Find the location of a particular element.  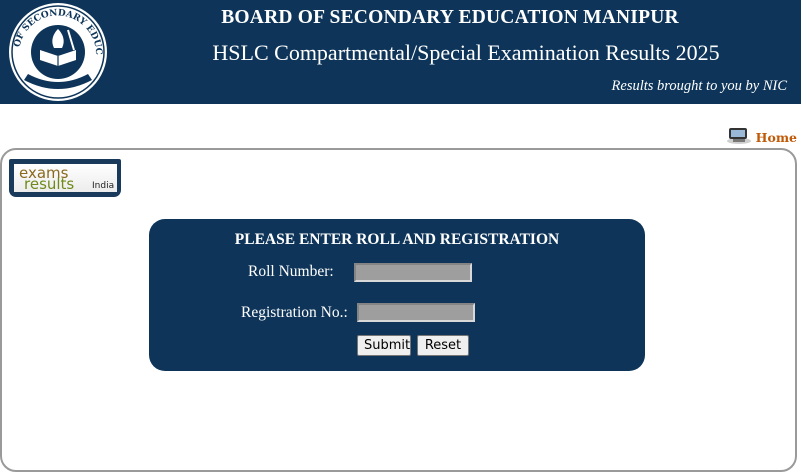

badge-inner: exams results India is located at coordinates (65, 178).